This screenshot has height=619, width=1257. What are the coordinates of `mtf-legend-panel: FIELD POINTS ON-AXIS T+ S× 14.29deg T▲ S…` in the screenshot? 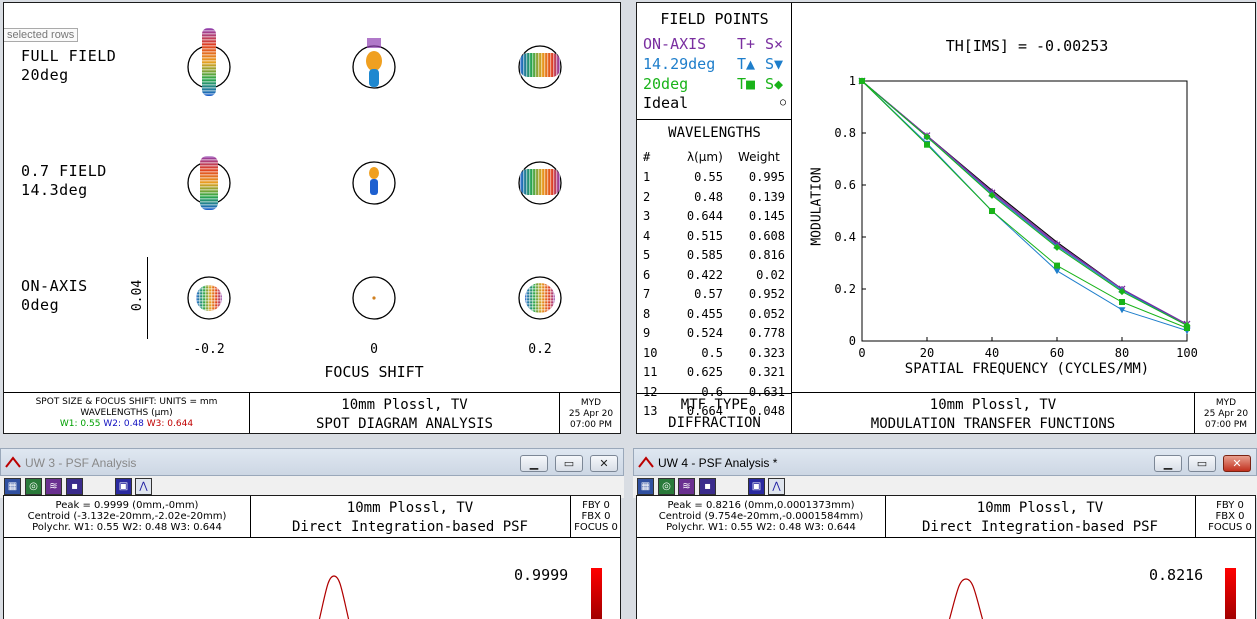 It's located at (714, 218).